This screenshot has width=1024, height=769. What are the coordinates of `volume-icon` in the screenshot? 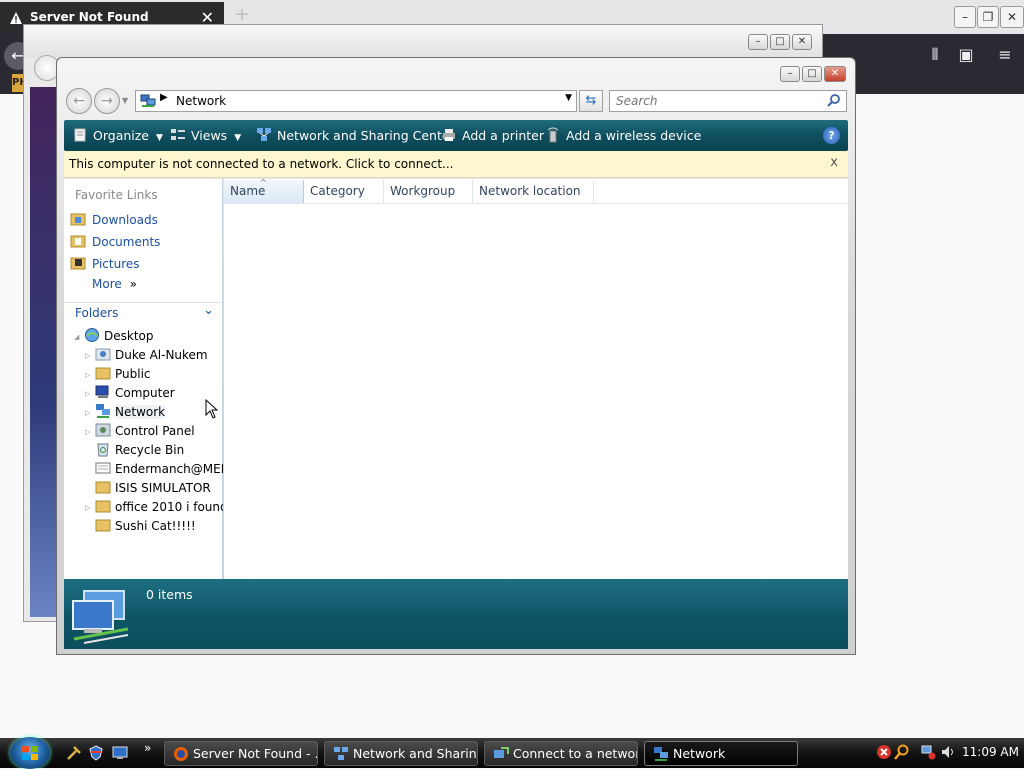 It's located at (948, 752).